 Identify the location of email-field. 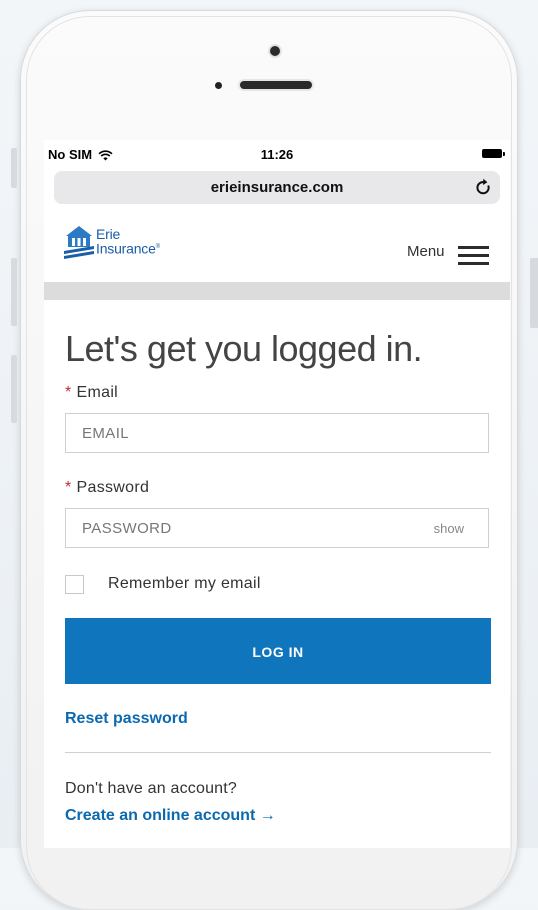
(277, 433).